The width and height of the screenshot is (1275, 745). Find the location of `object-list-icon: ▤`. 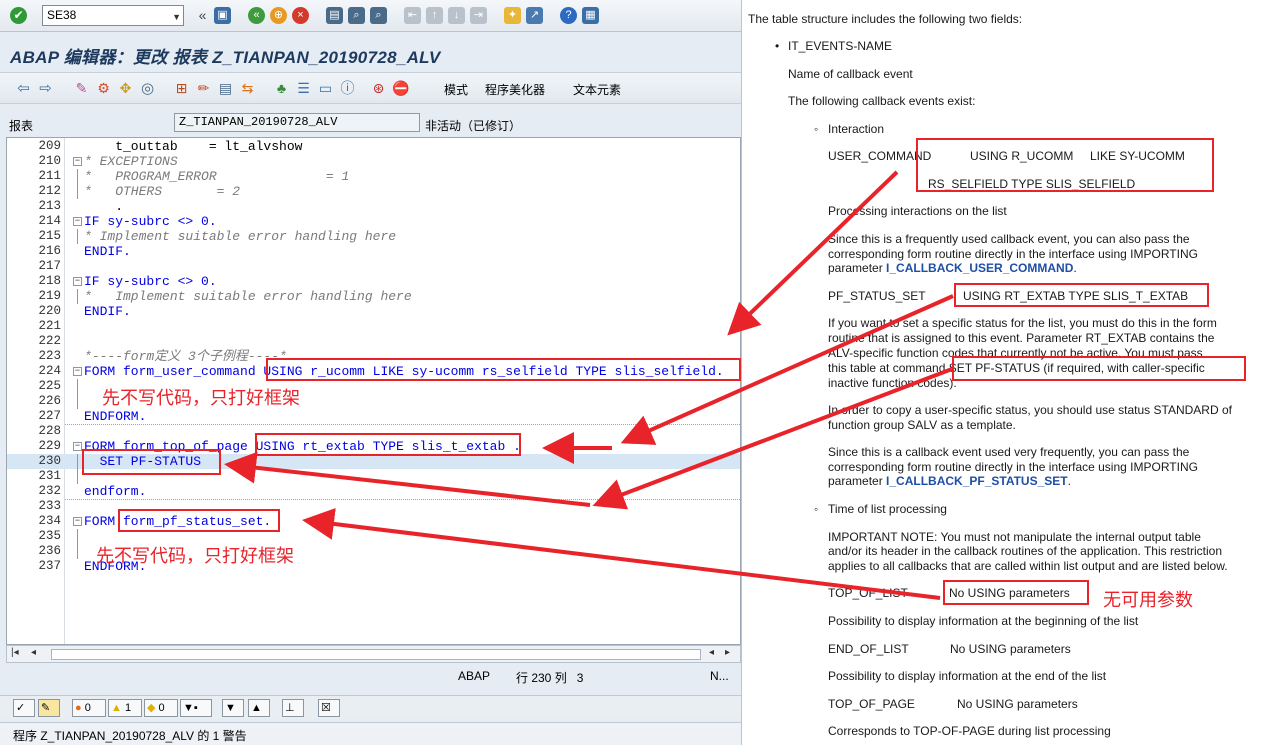

object-list-icon: ▤ is located at coordinates (225, 88).